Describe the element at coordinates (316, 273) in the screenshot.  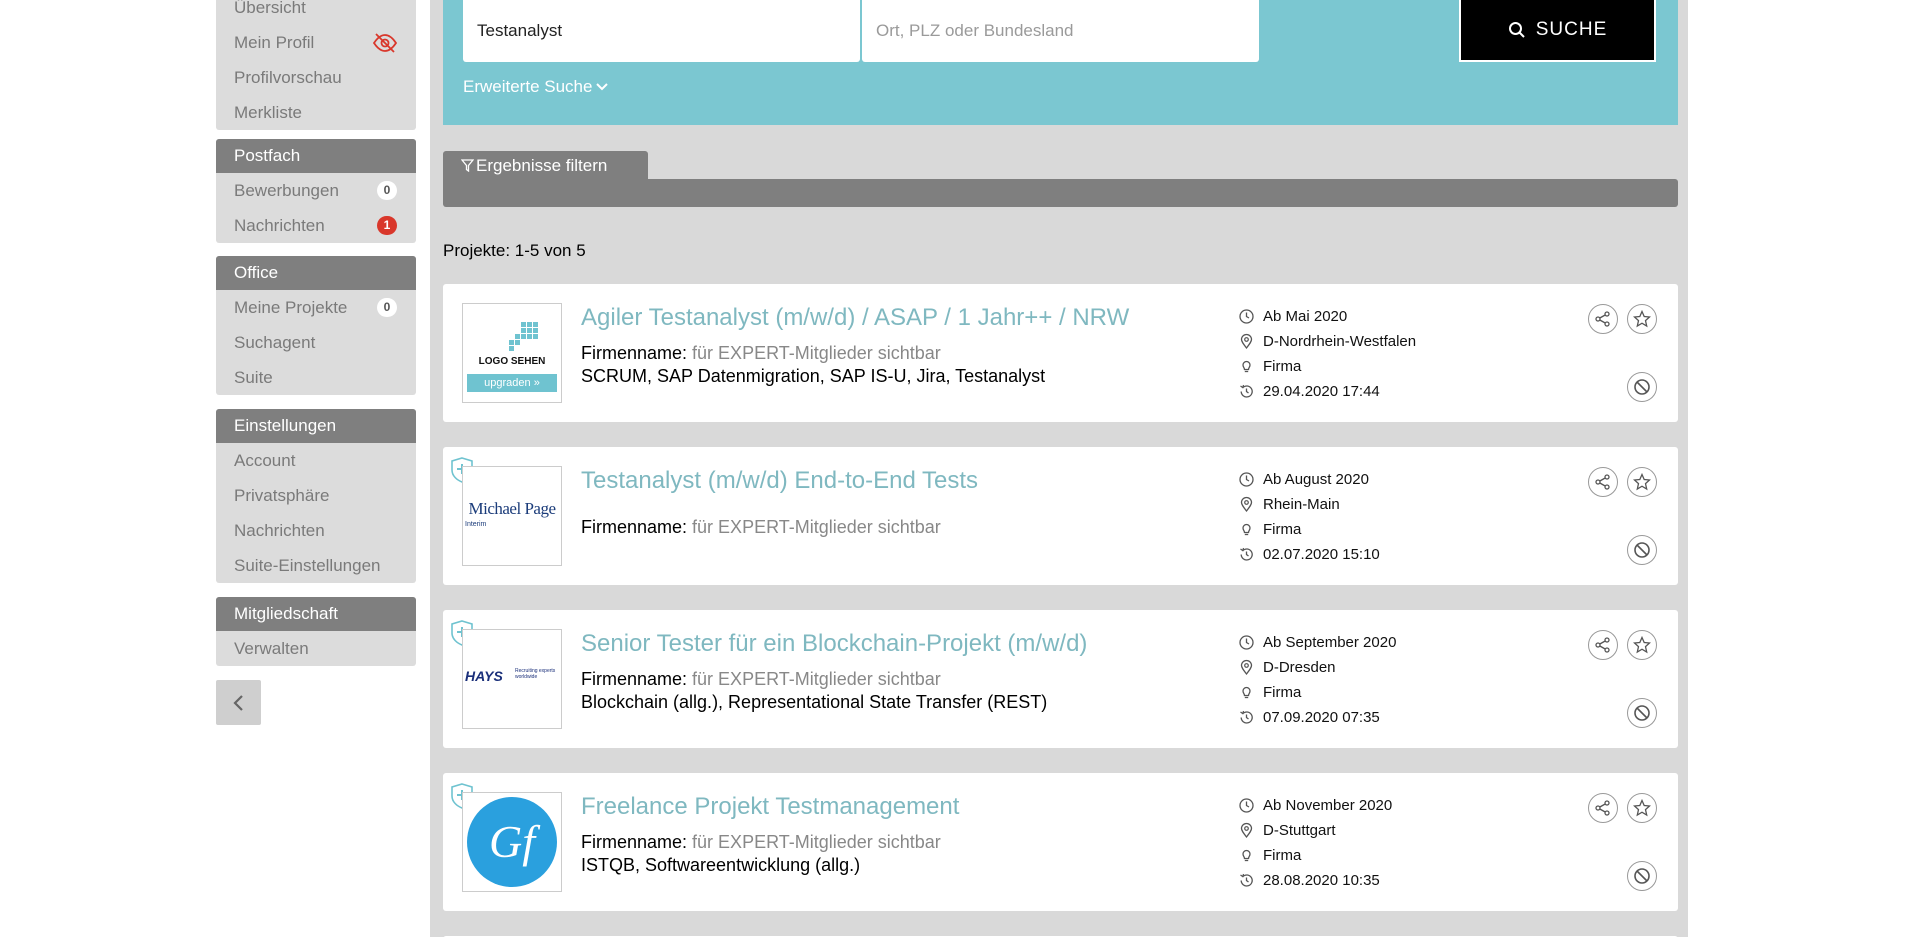
I see `sidebar-header-office: Office` at that location.